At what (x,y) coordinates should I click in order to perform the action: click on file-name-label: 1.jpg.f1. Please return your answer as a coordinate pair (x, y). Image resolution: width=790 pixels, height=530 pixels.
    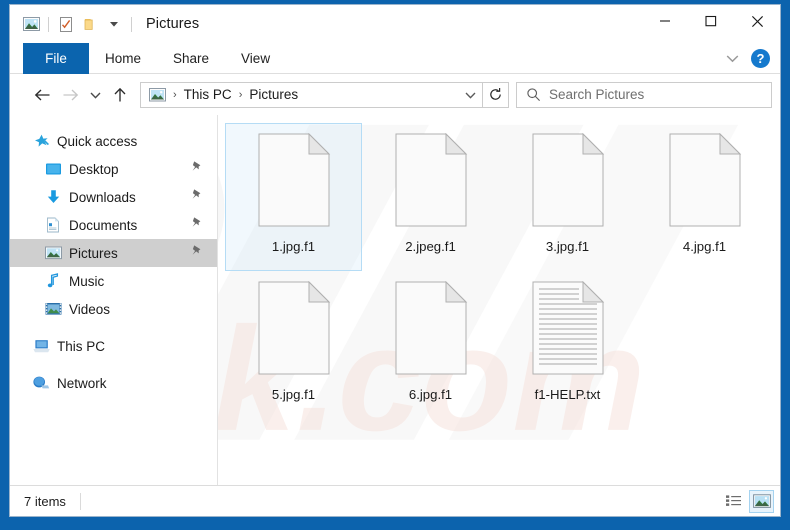
    Looking at the image, I should click on (293, 246).